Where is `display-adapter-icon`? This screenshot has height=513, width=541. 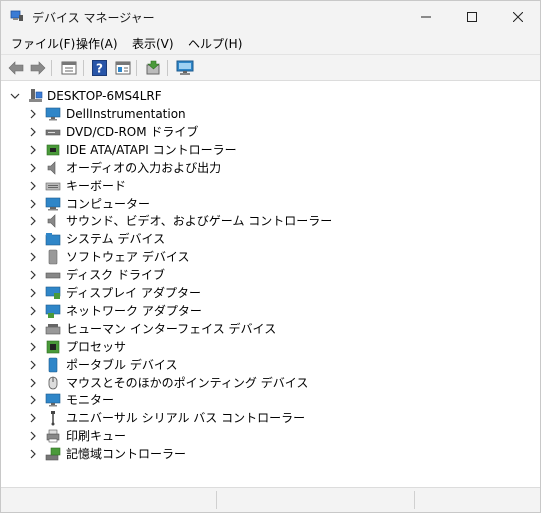
display-adapter-icon is located at coordinates (53, 292).